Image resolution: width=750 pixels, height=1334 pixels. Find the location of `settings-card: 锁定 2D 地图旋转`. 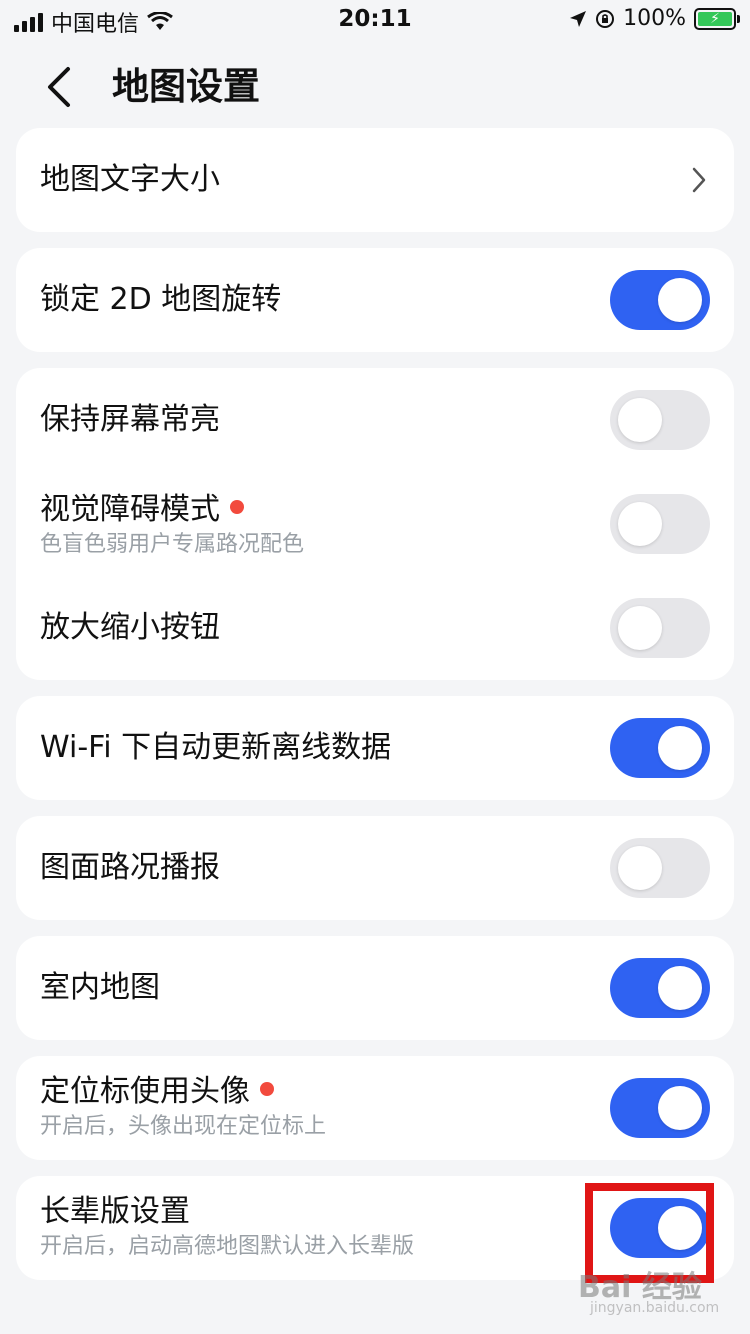

settings-card: 锁定 2D 地图旋转 is located at coordinates (375, 300).